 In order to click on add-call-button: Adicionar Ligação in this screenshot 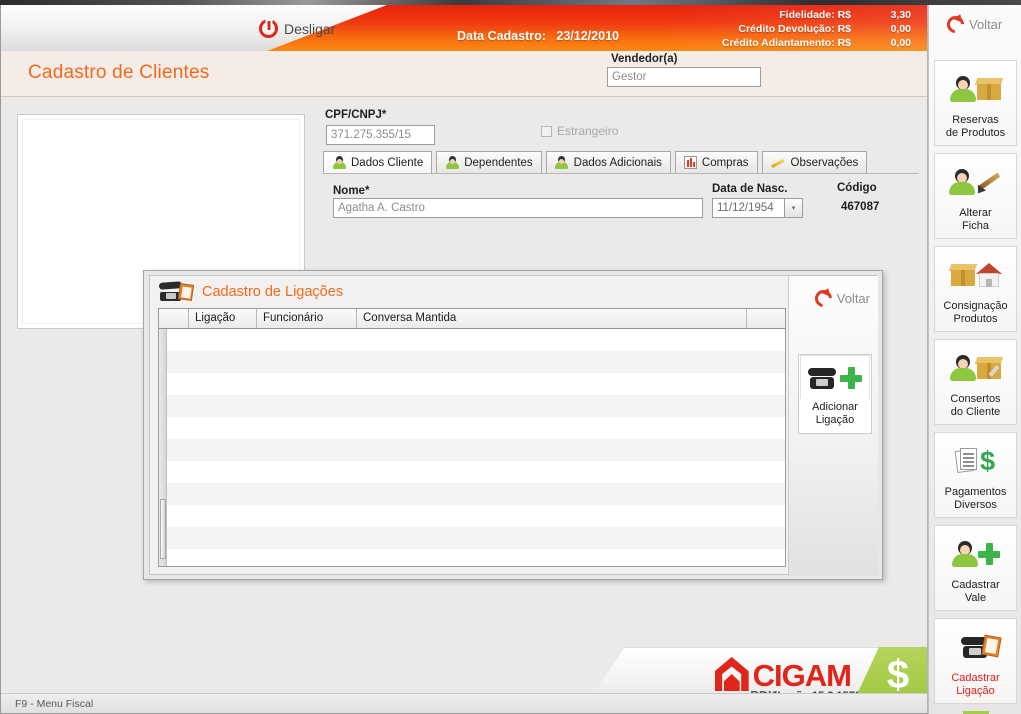, I will do `click(835, 394)`.